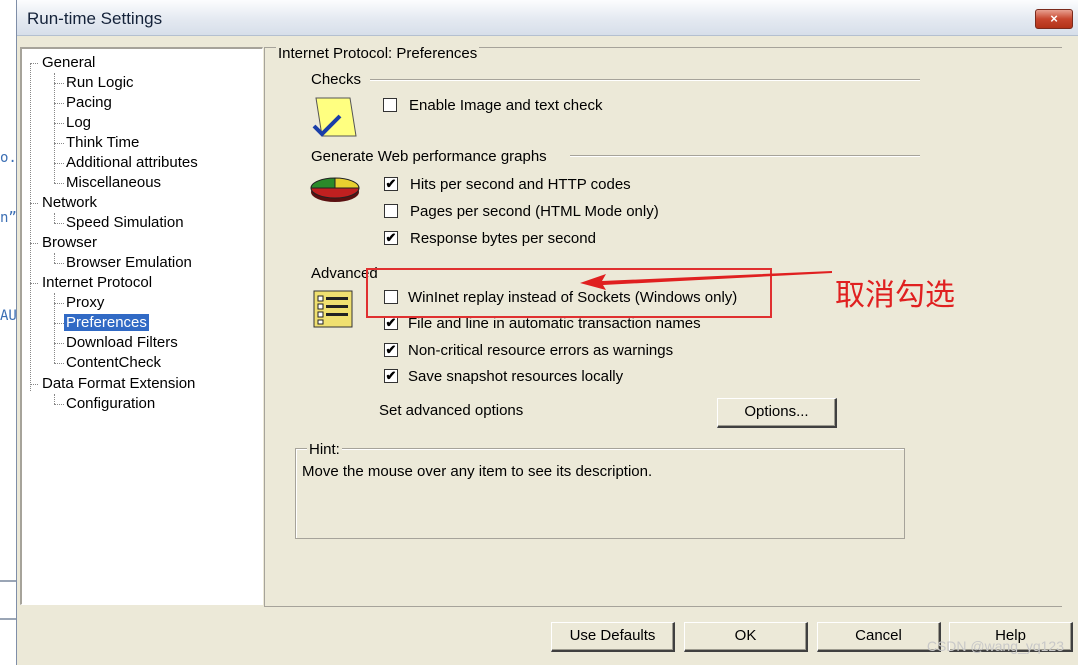 This screenshot has height=665, width=1078. I want to click on hint-box, so click(600, 493).